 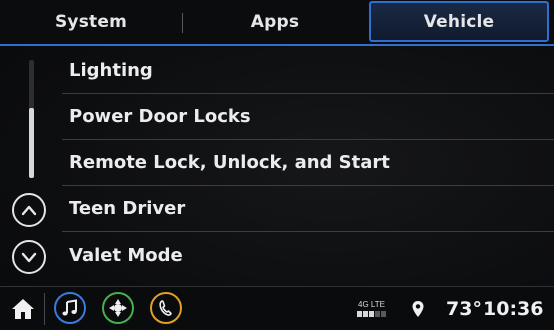 What do you see at coordinates (31, 143) in the screenshot?
I see `scrollbar-thumb` at bounding box center [31, 143].